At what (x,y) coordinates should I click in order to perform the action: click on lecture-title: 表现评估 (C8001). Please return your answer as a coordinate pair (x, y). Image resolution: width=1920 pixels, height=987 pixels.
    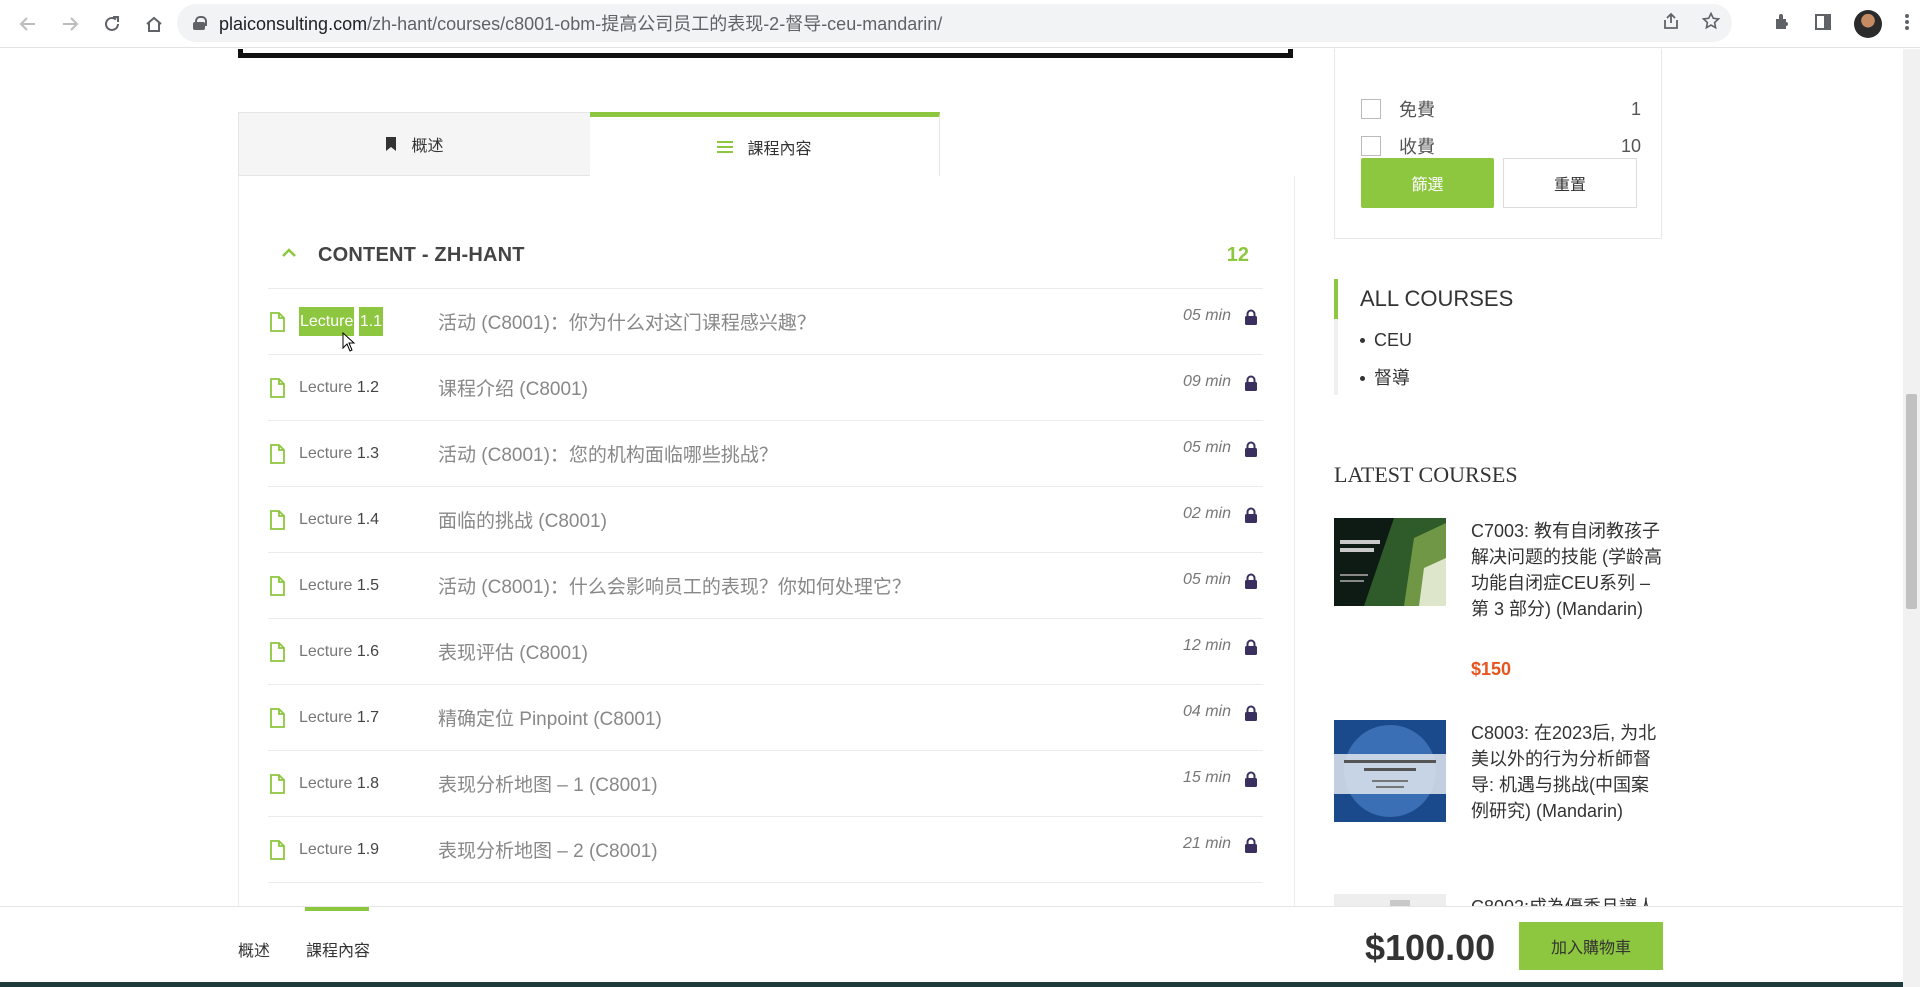
    Looking at the image, I should click on (513, 651).